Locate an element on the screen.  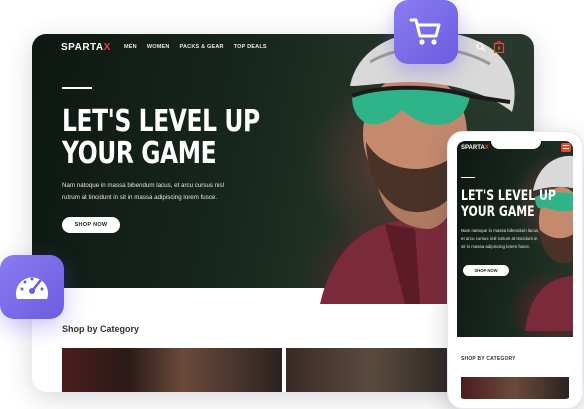
hamburger-menu-icon is located at coordinates (566, 147).